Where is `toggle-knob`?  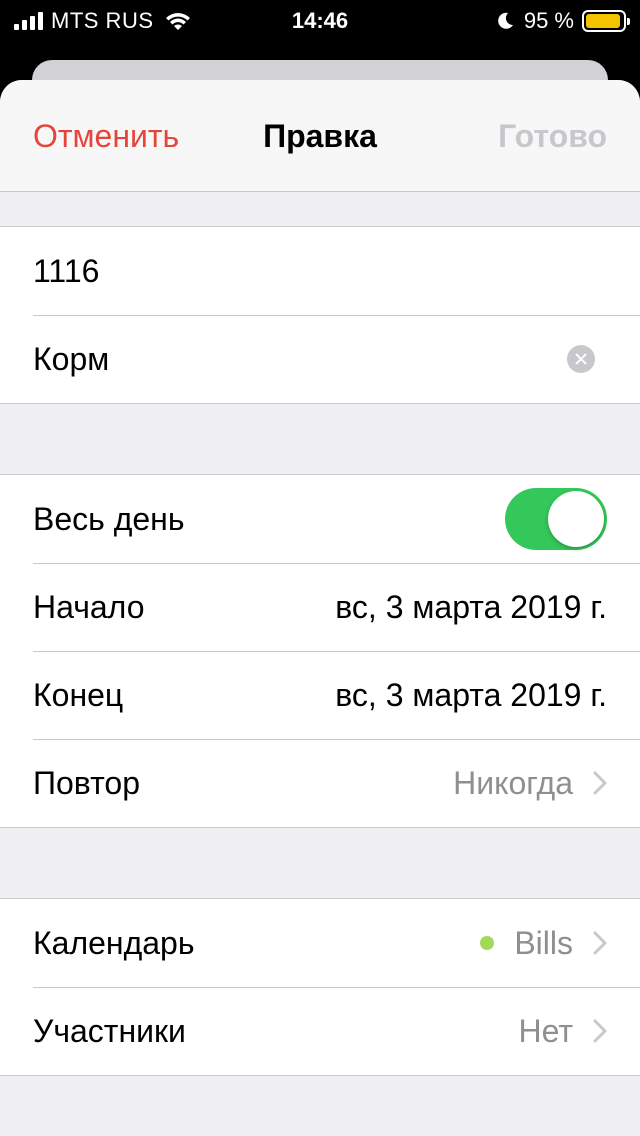 toggle-knob is located at coordinates (576, 519).